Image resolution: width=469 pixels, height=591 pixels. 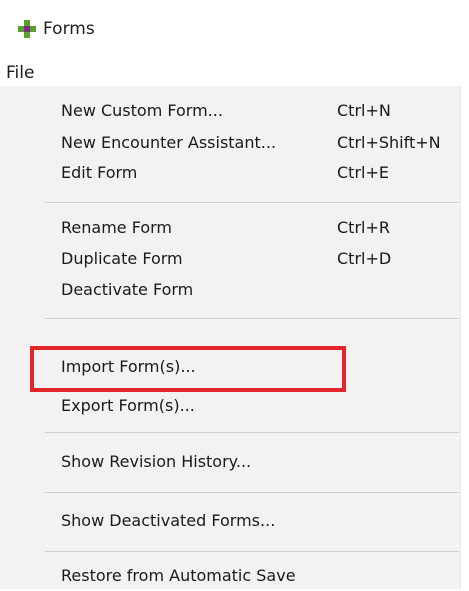 What do you see at coordinates (117, 227) in the screenshot?
I see `menu-item-label: Rename Form` at bounding box center [117, 227].